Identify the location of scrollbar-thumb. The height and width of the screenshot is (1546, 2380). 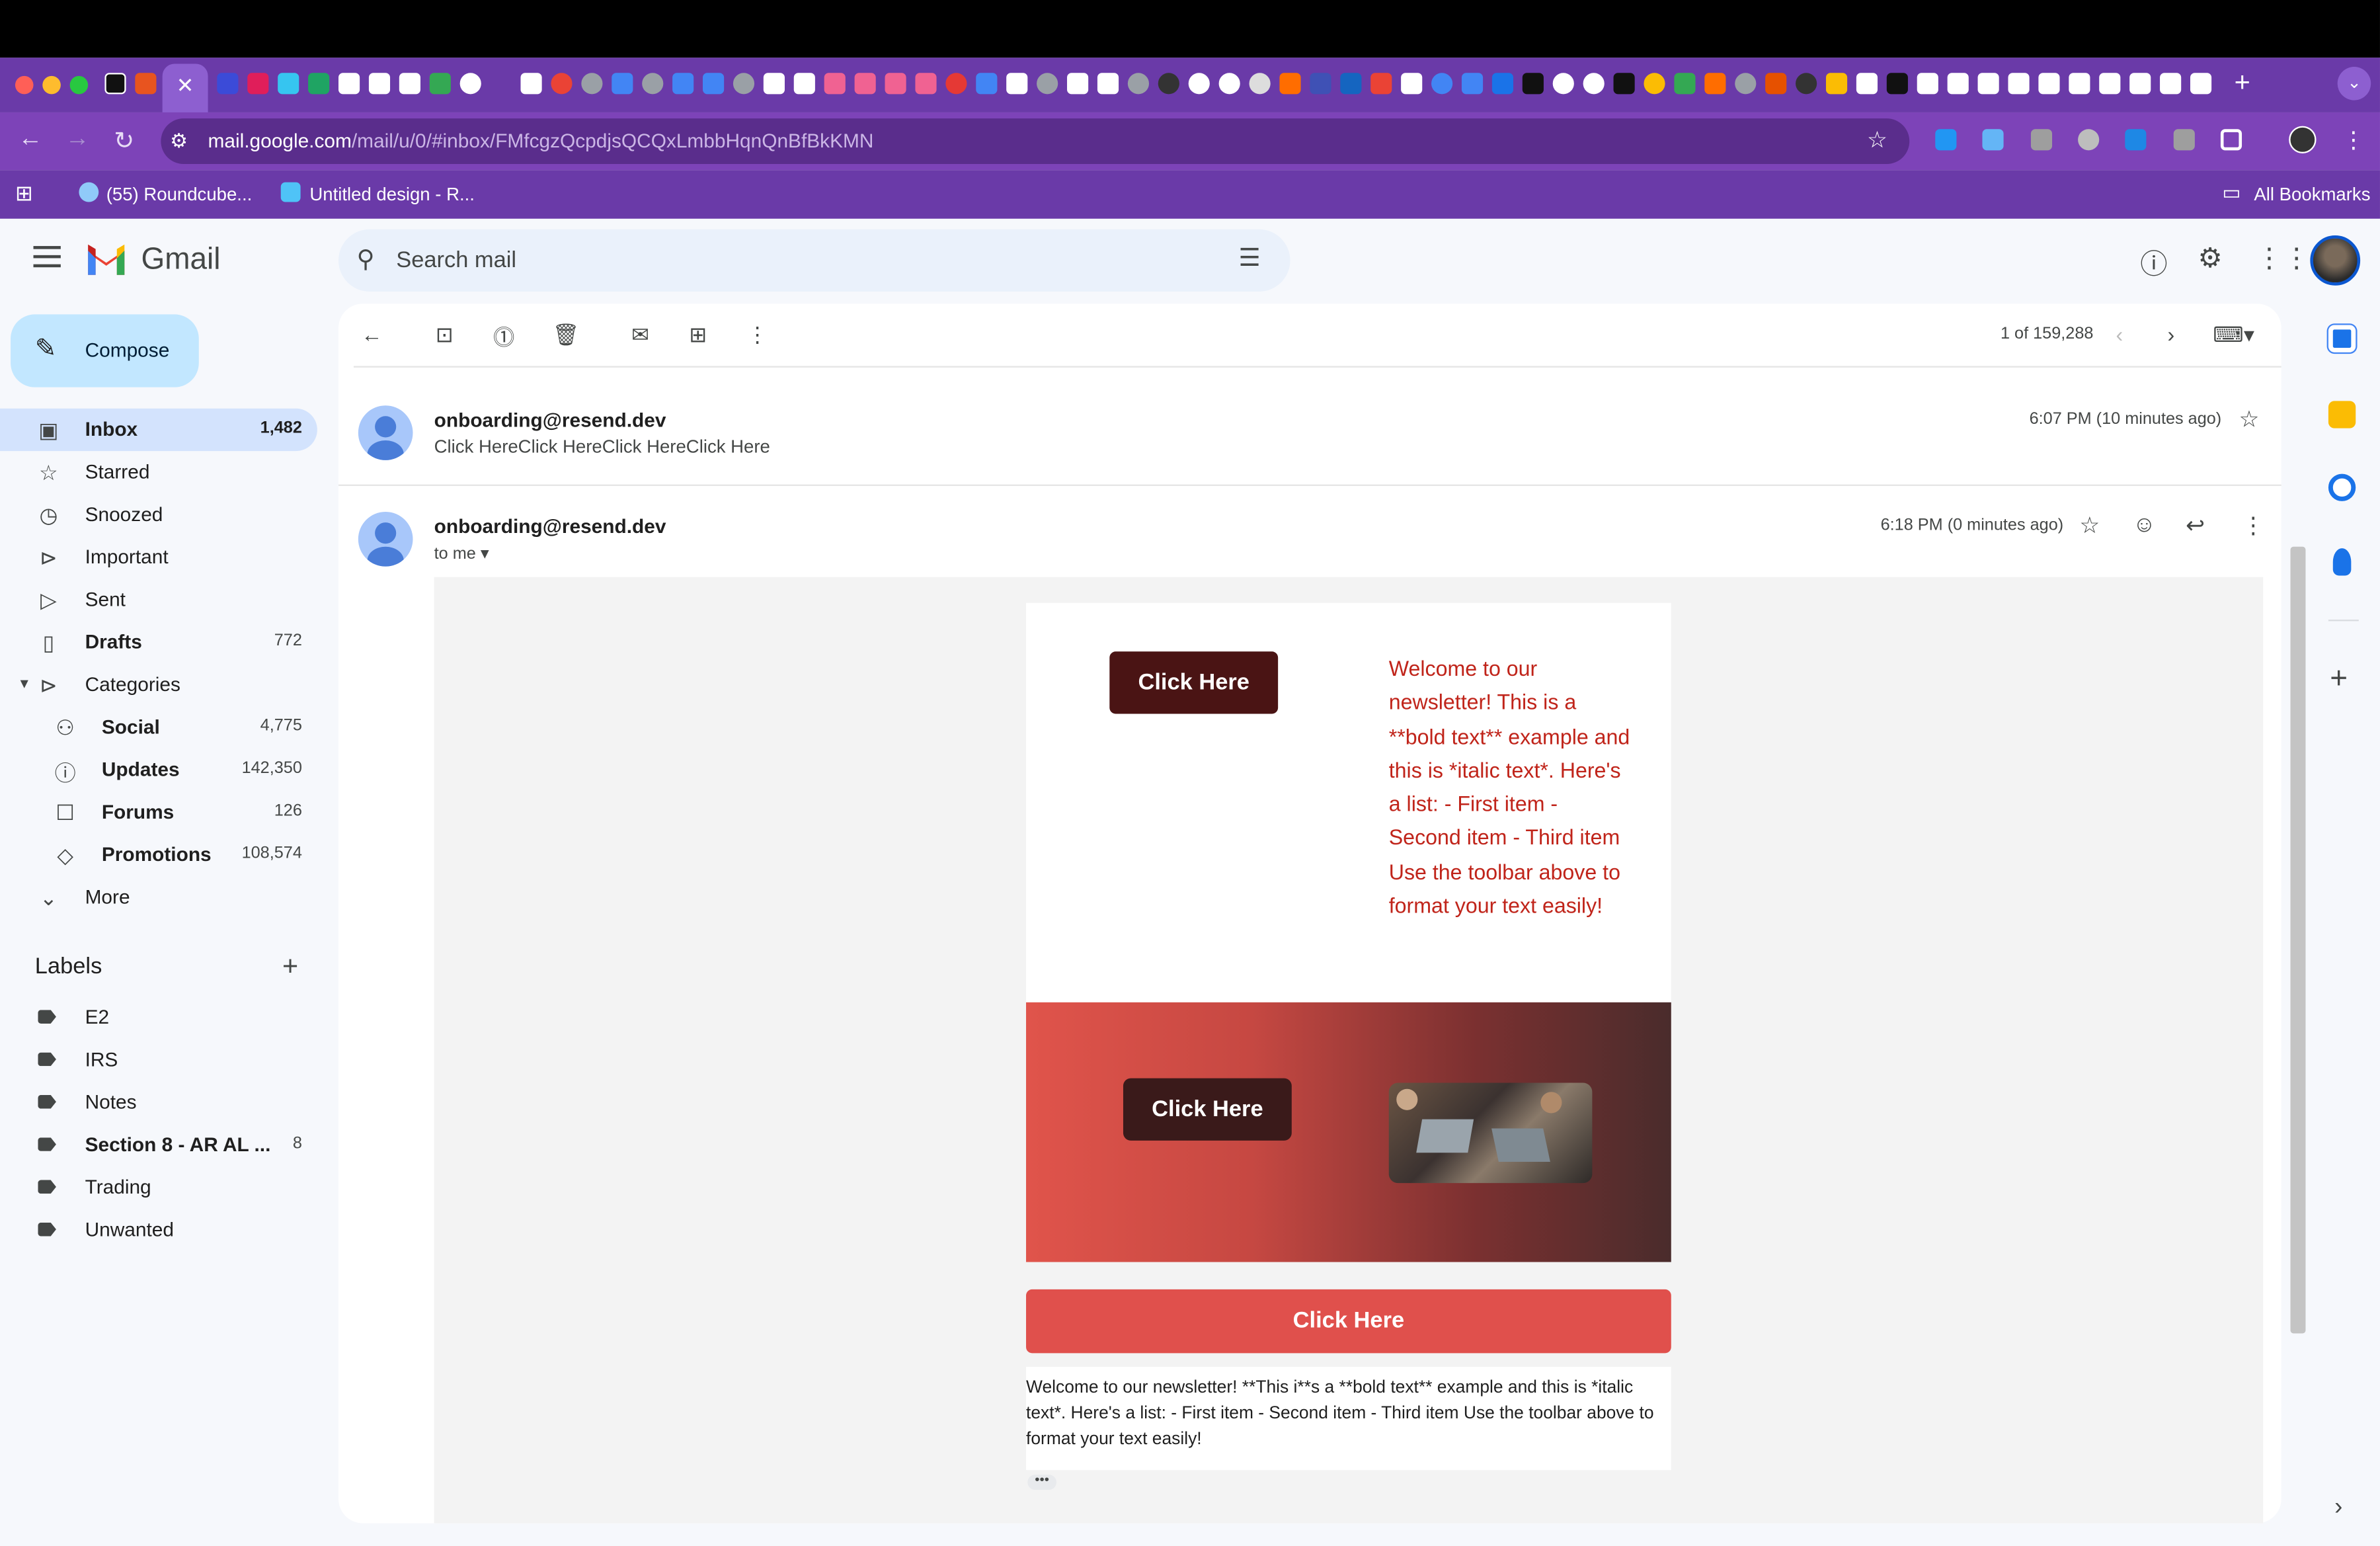
(2298, 940).